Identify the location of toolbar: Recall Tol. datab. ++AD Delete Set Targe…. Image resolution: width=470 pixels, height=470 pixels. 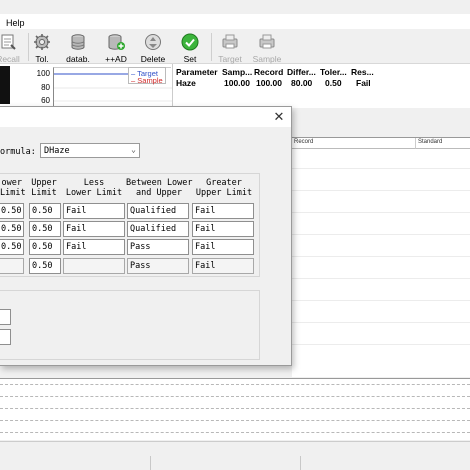
(235, 47).